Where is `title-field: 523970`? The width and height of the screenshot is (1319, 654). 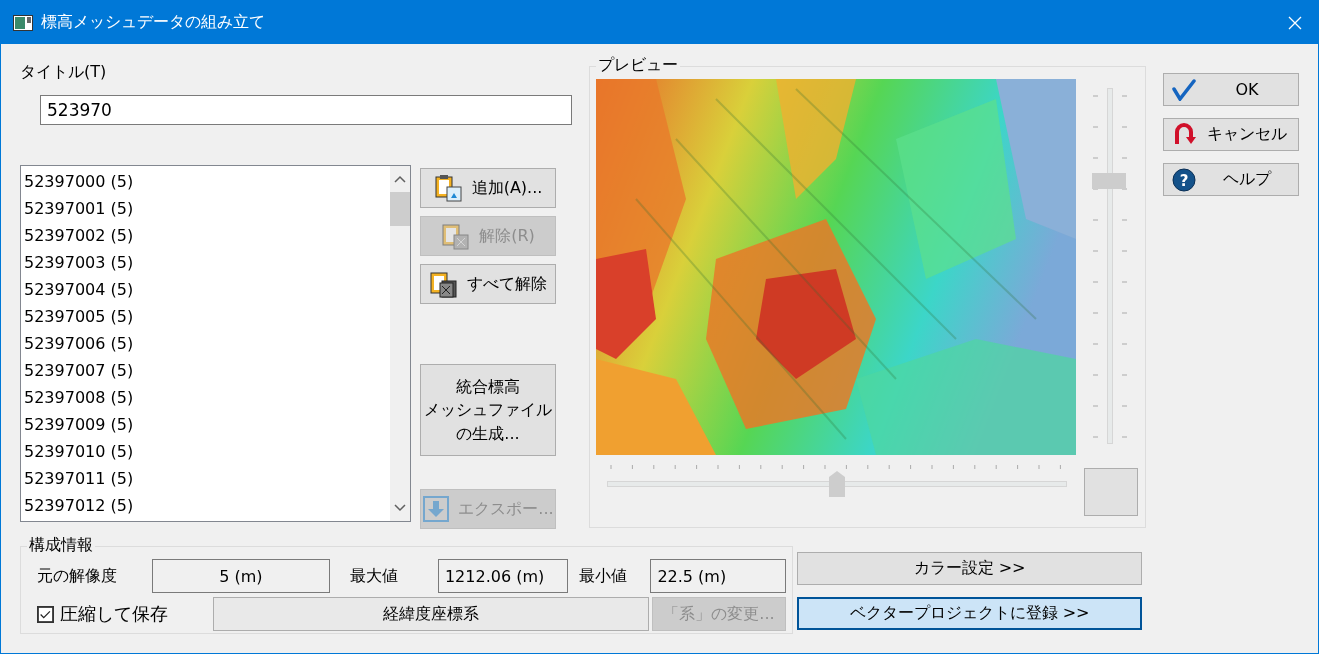 title-field: 523970 is located at coordinates (306, 110).